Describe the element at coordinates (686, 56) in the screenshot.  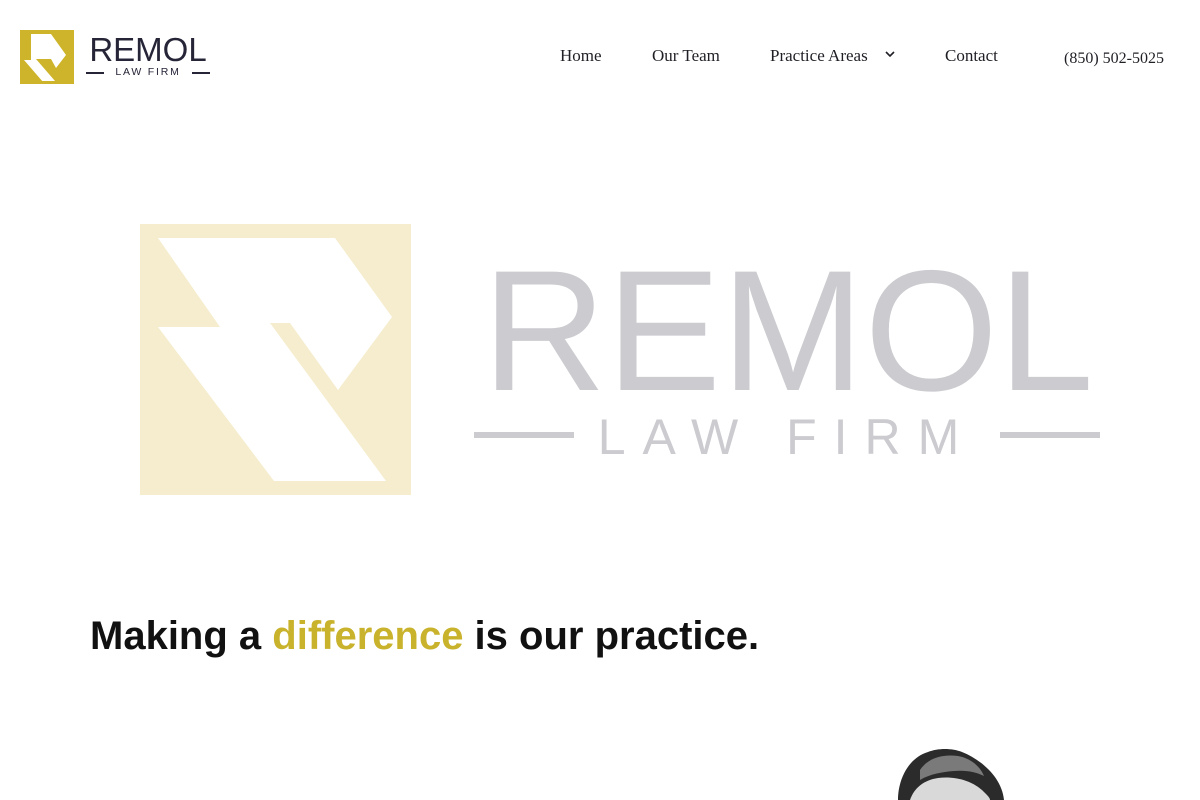
I see `nav-item-our-team: Our Team` at that location.